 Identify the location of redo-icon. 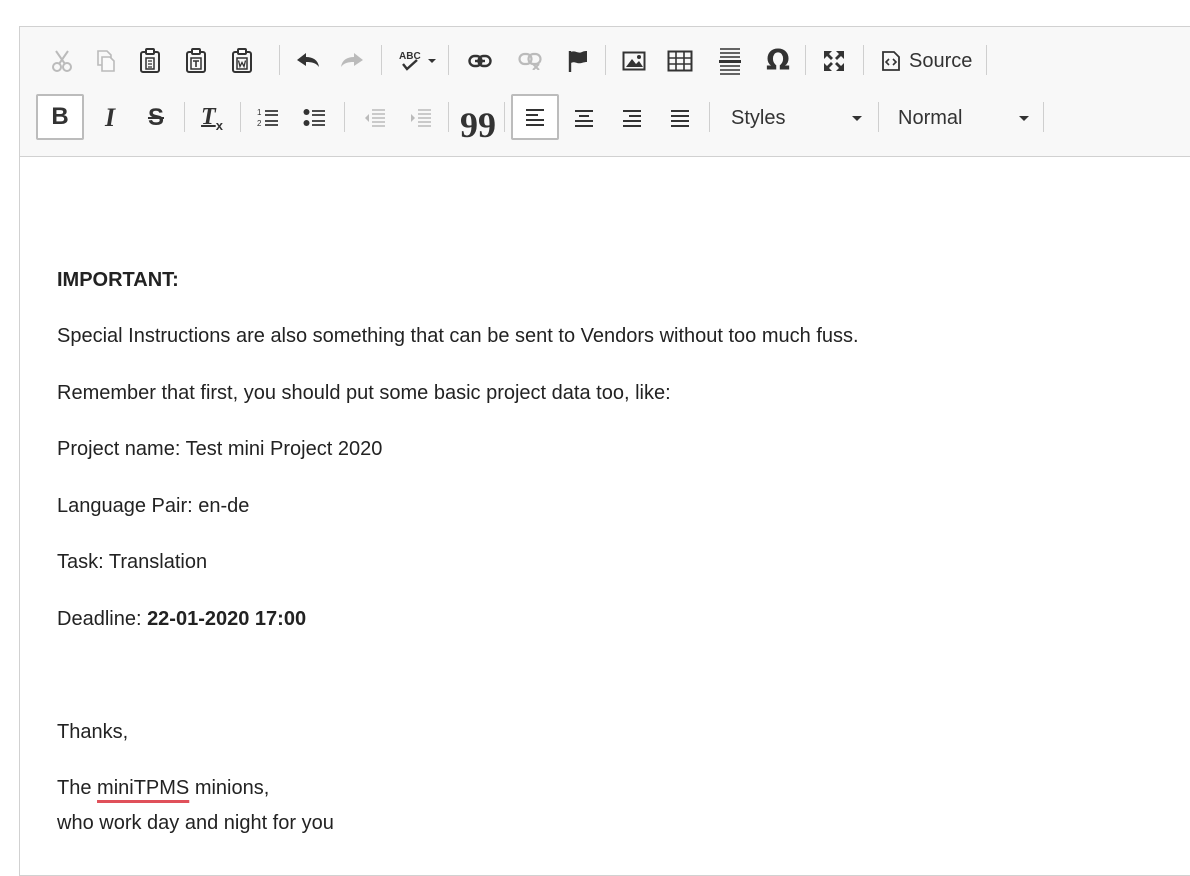
(352, 60).